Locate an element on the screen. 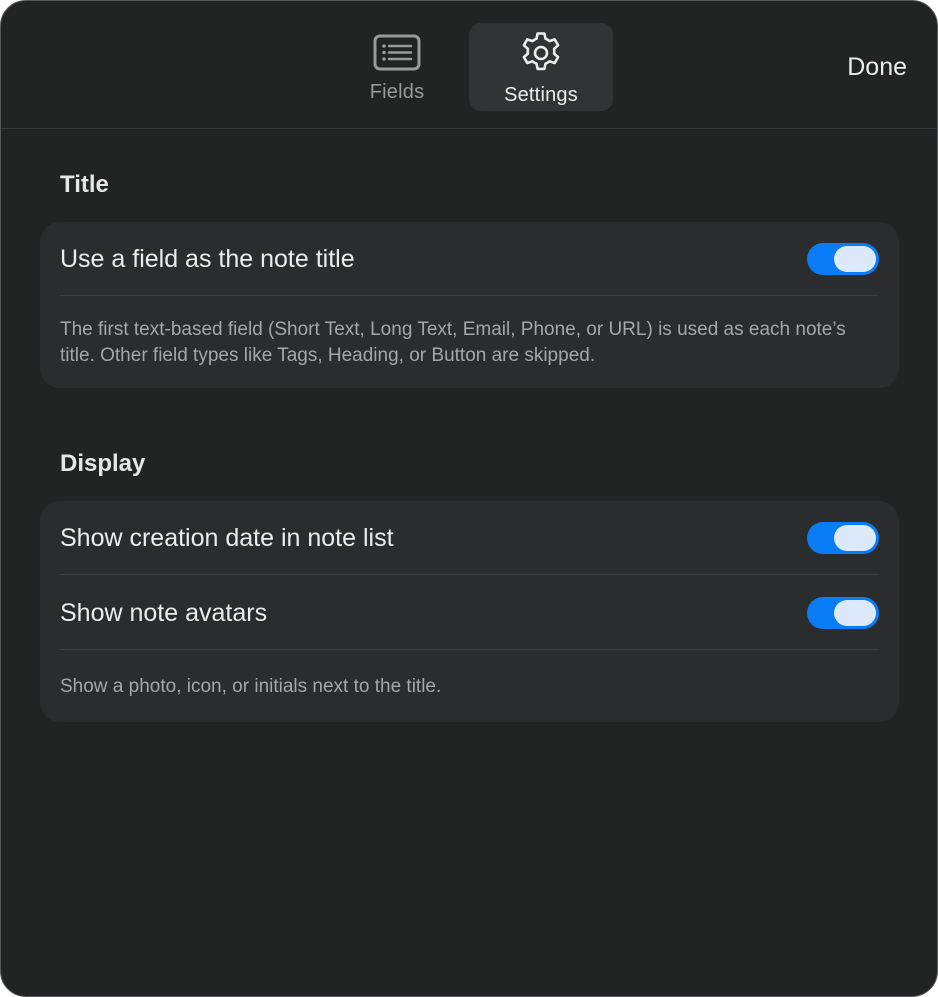 This screenshot has height=997, width=938. use-field-as-title-toggle is located at coordinates (843, 259).